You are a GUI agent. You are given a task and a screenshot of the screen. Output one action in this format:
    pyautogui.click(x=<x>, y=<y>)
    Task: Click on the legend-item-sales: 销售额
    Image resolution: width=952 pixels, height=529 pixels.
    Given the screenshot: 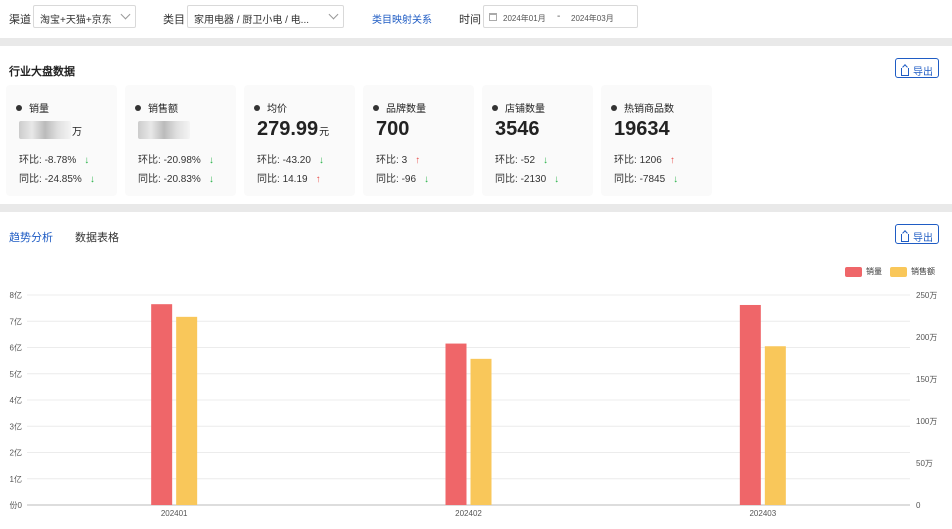 What is the action you would take?
    pyautogui.click(x=912, y=271)
    